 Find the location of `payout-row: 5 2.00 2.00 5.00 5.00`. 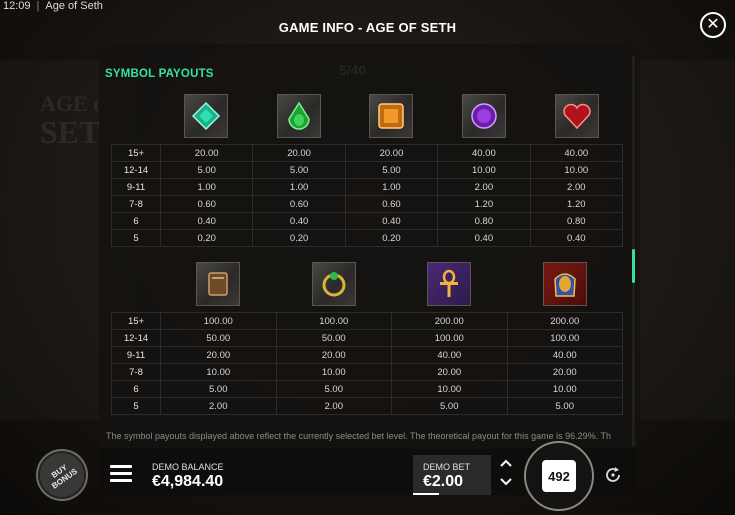

payout-row: 5 2.00 2.00 5.00 5.00 is located at coordinates (367, 406).